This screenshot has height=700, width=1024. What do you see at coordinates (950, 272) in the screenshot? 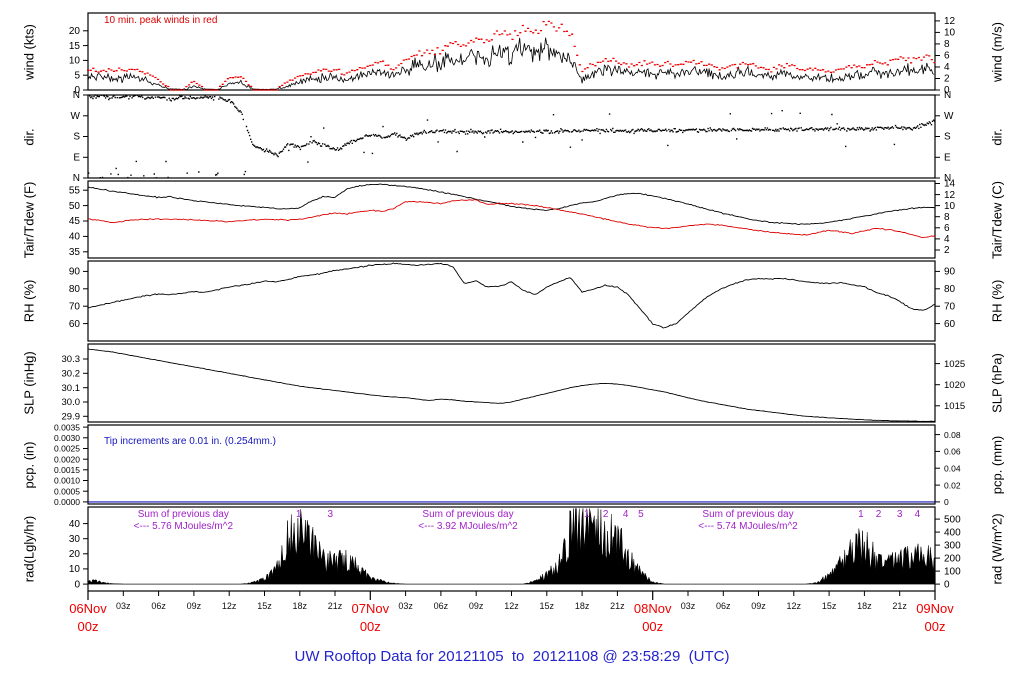
I see `tick-label-right-rh: 90` at bounding box center [950, 272].